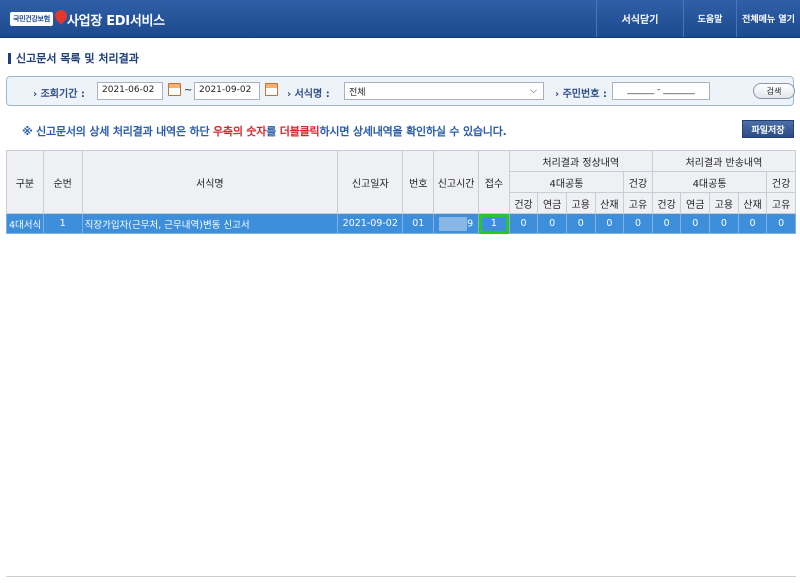 This screenshot has width=800, height=583. Describe the element at coordinates (666, 203) in the screenshot. I see `col-r-health: 건강` at that location.